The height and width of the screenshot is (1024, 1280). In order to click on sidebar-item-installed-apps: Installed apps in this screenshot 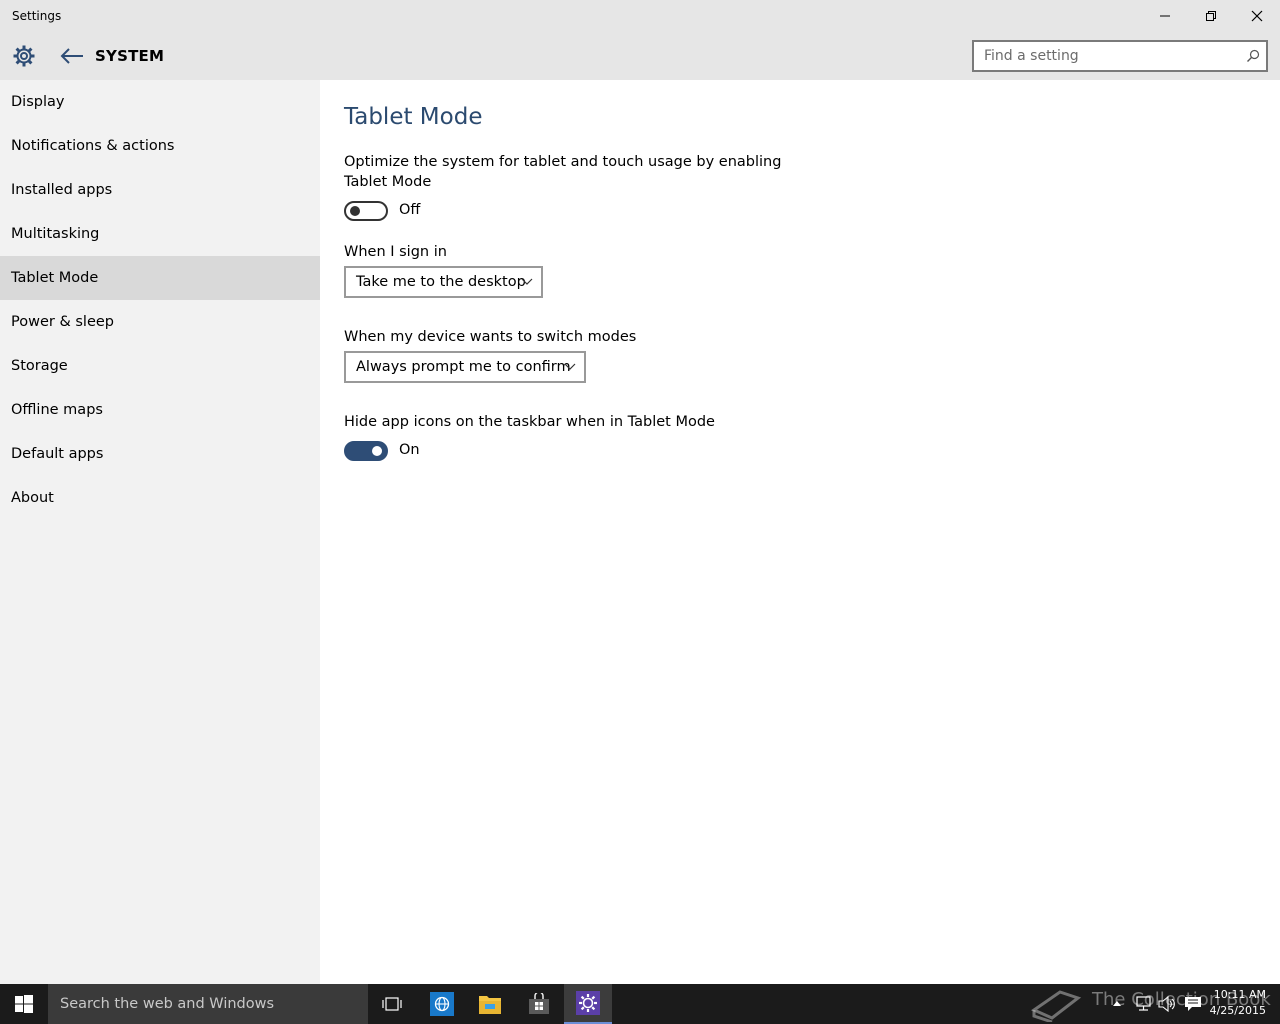, I will do `click(160, 190)`.